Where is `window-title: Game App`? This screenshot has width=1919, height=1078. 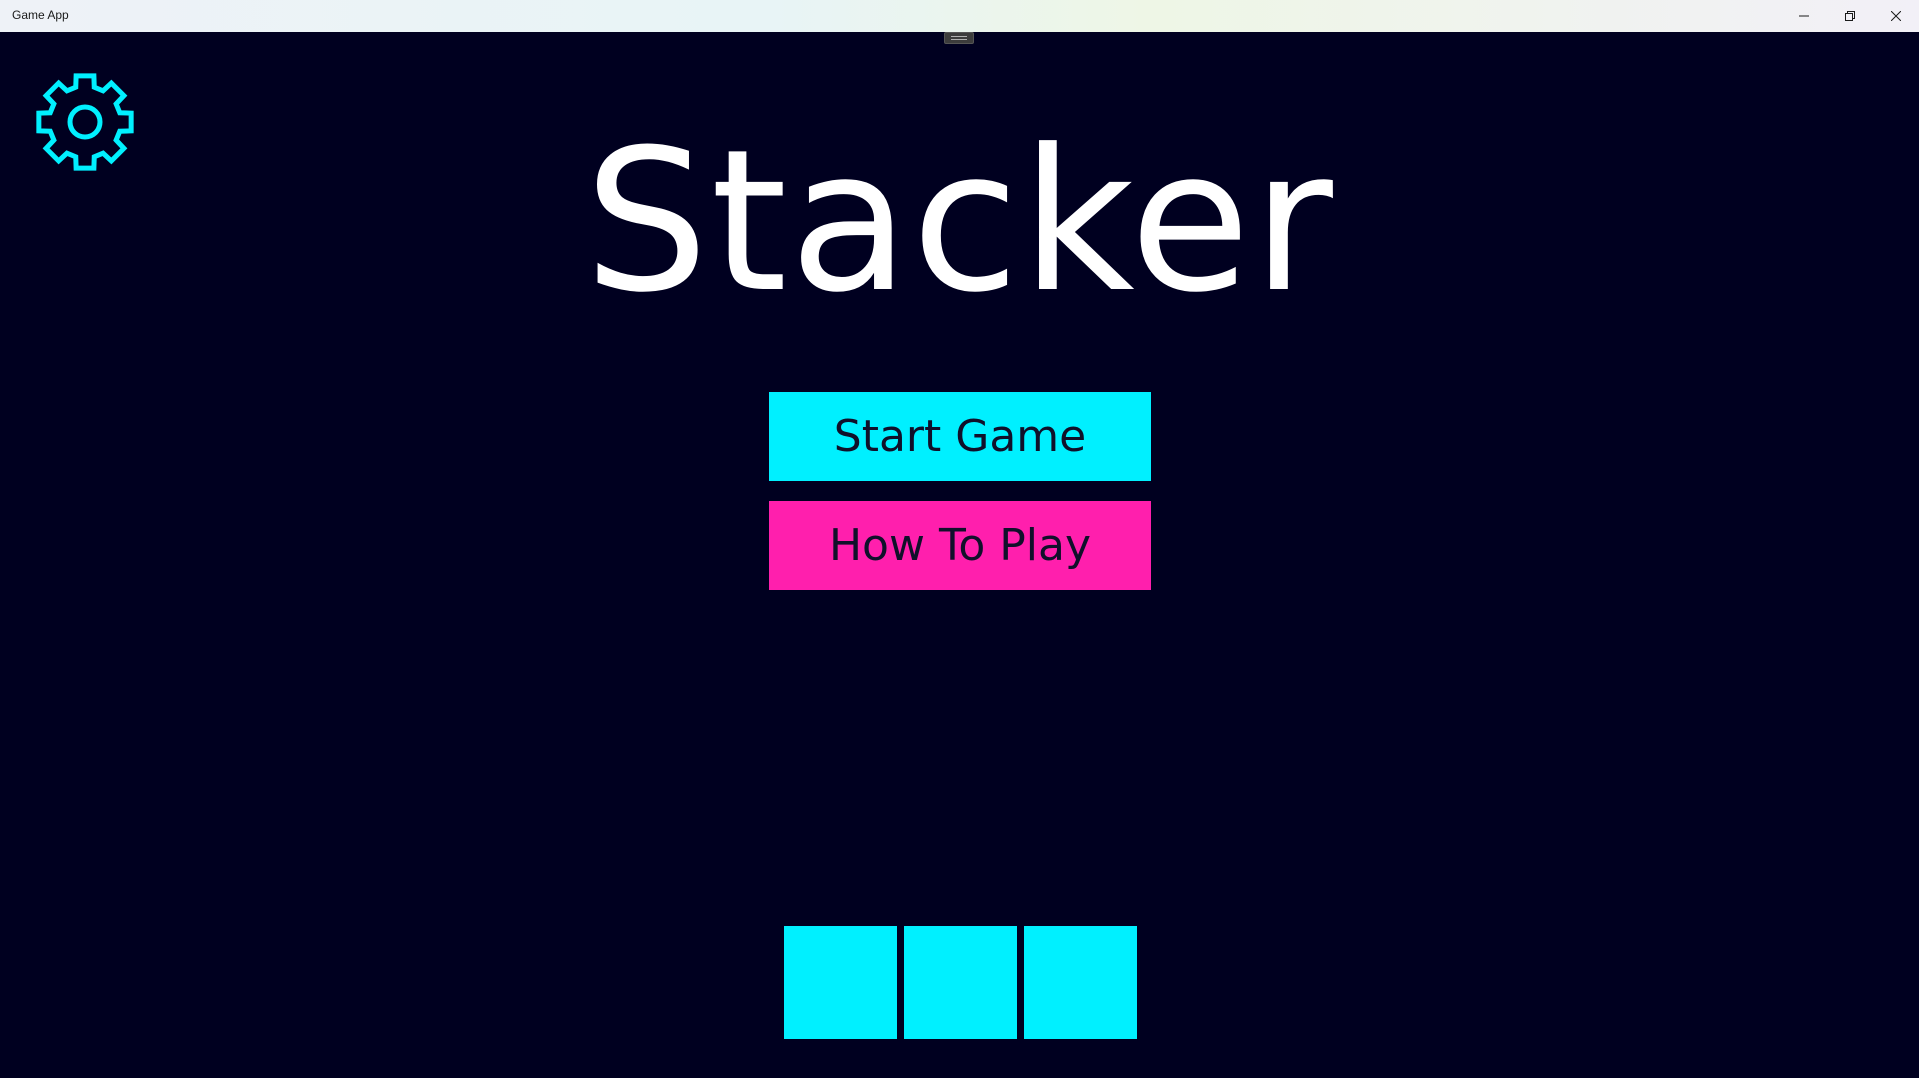
window-title: Game App is located at coordinates (40, 15).